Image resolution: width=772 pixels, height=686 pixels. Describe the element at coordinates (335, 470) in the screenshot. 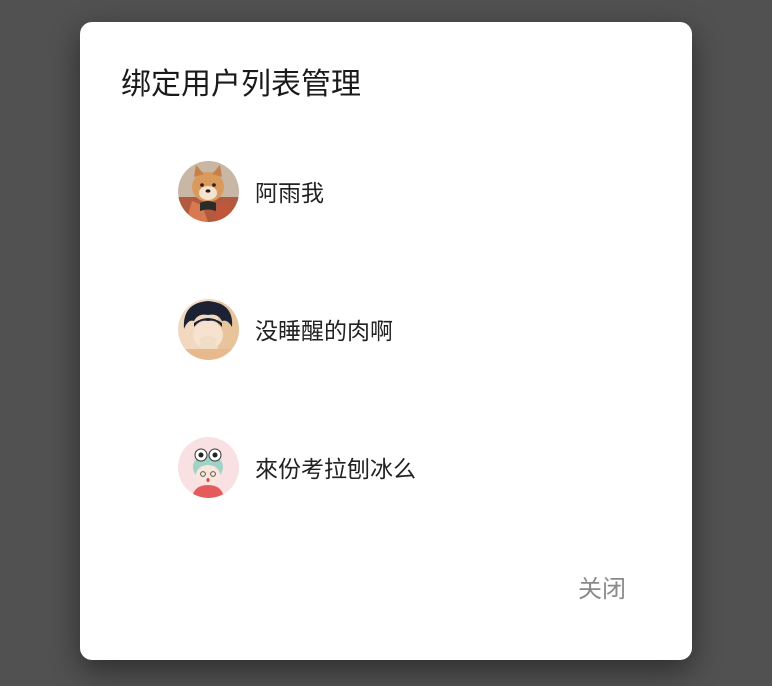

I see `user-name: 來份考拉刨冰么` at that location.